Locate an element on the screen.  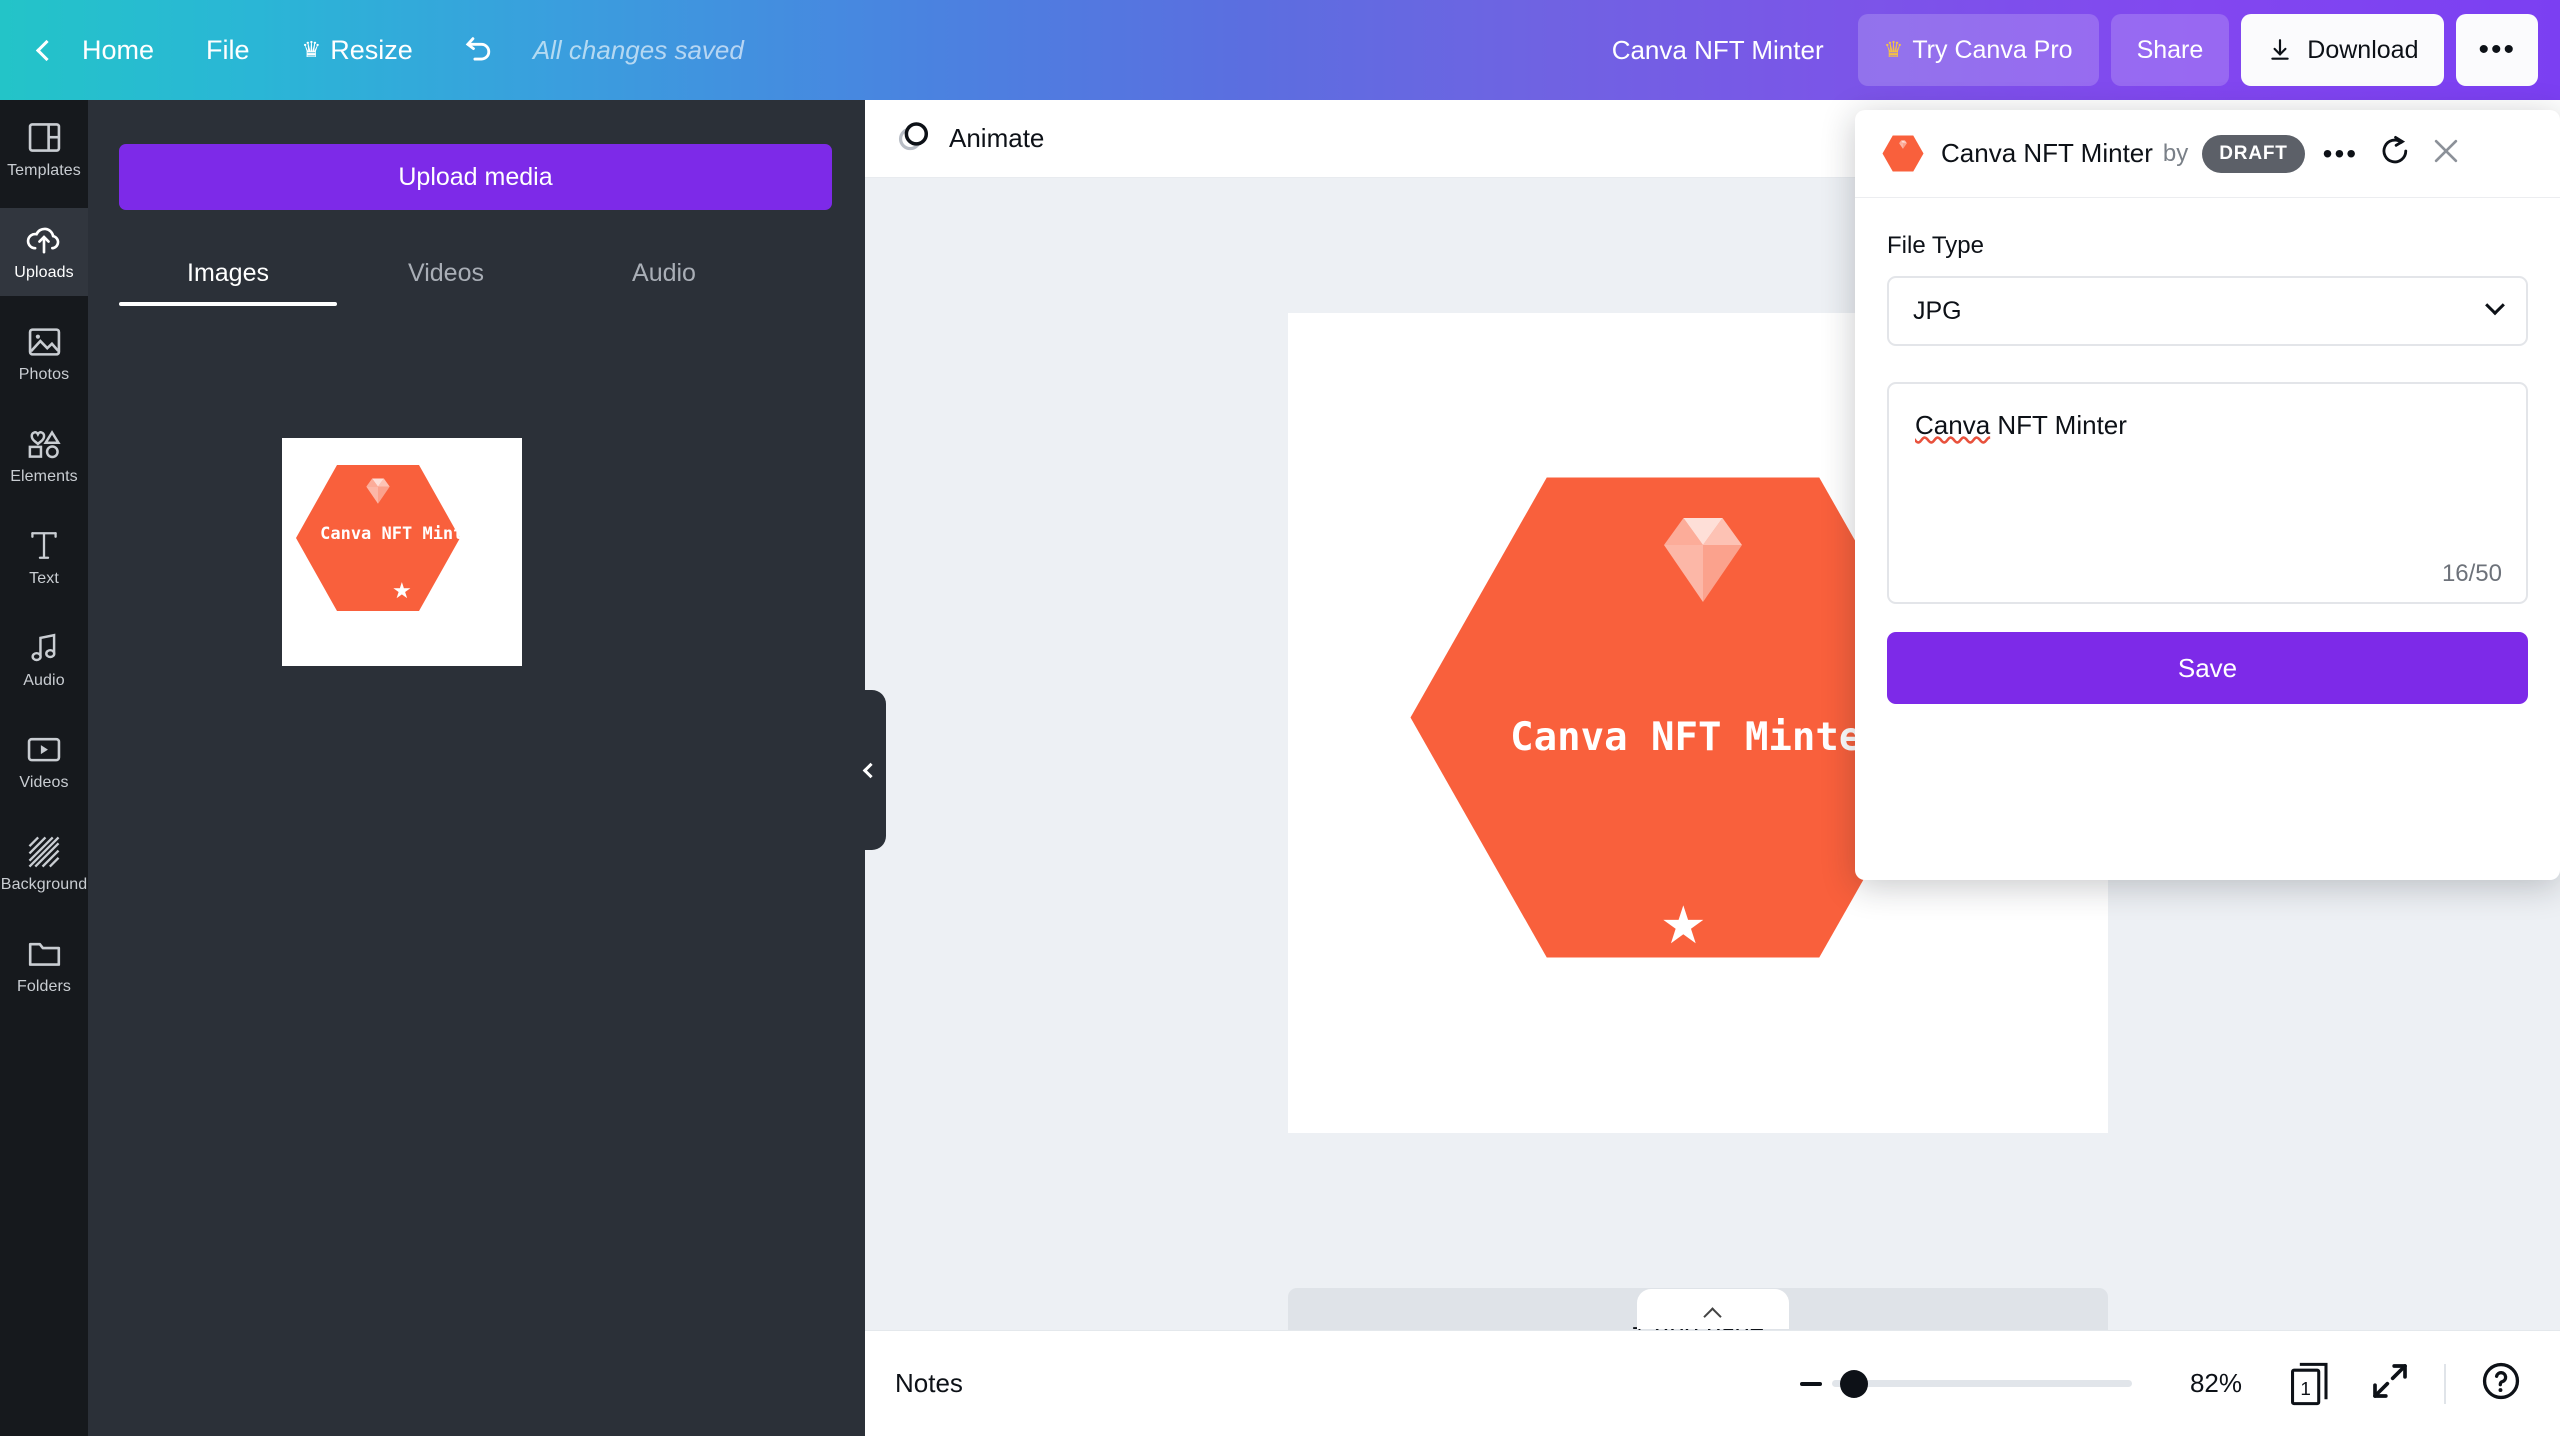
more-icon: ••• is located at coordinates (2497, 49).